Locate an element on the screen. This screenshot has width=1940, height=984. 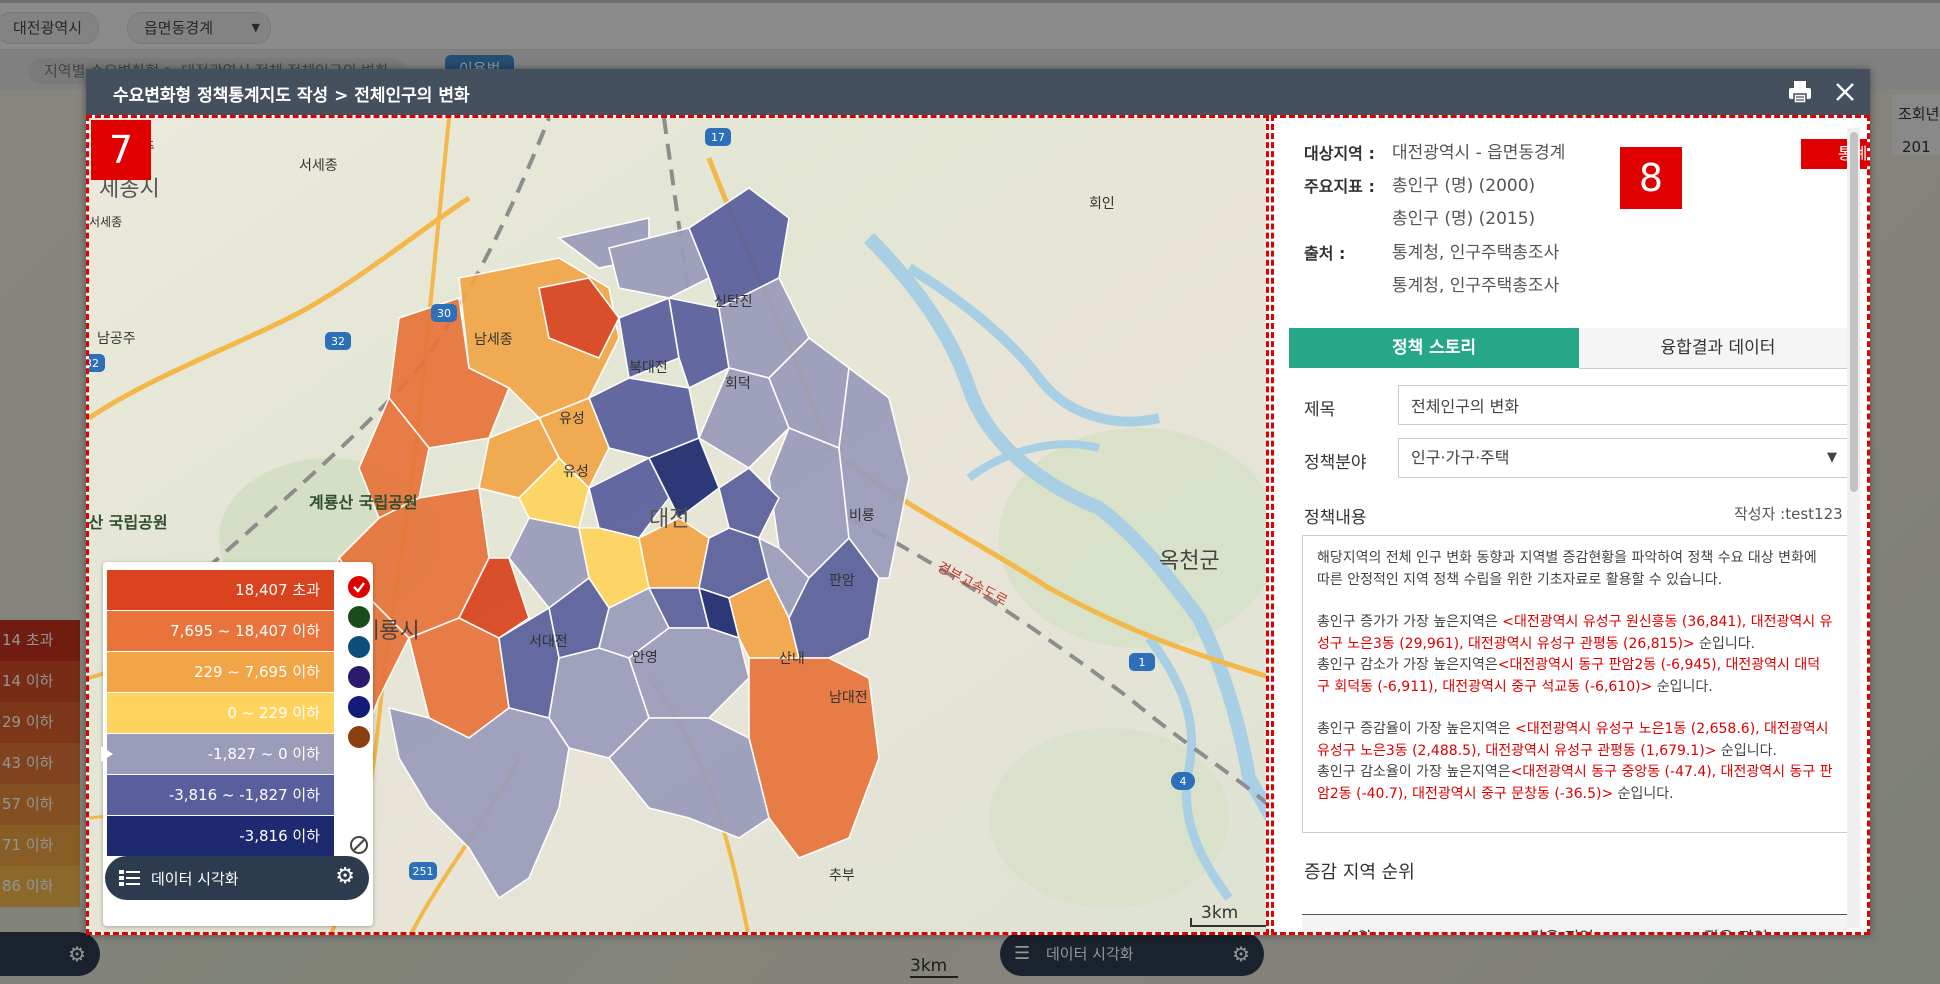
map-label: 신탄진 is located at coordinates (733, 302).